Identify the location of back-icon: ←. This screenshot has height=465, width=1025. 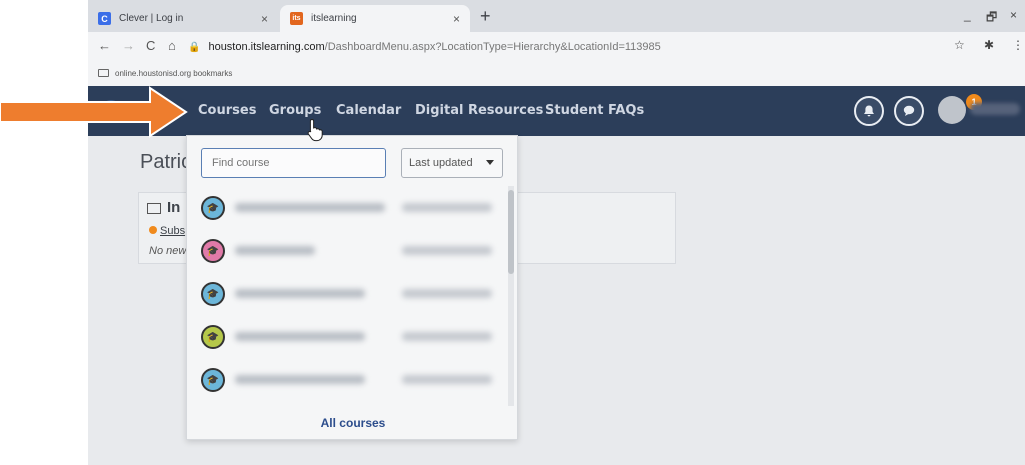
(104, 45).